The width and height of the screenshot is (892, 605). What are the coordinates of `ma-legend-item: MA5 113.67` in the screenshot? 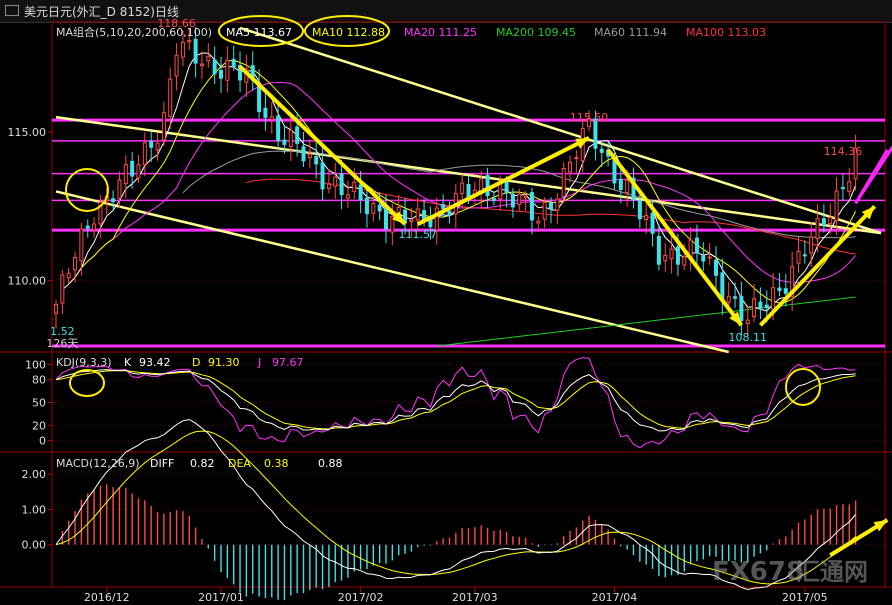 It's located at (259, 32).